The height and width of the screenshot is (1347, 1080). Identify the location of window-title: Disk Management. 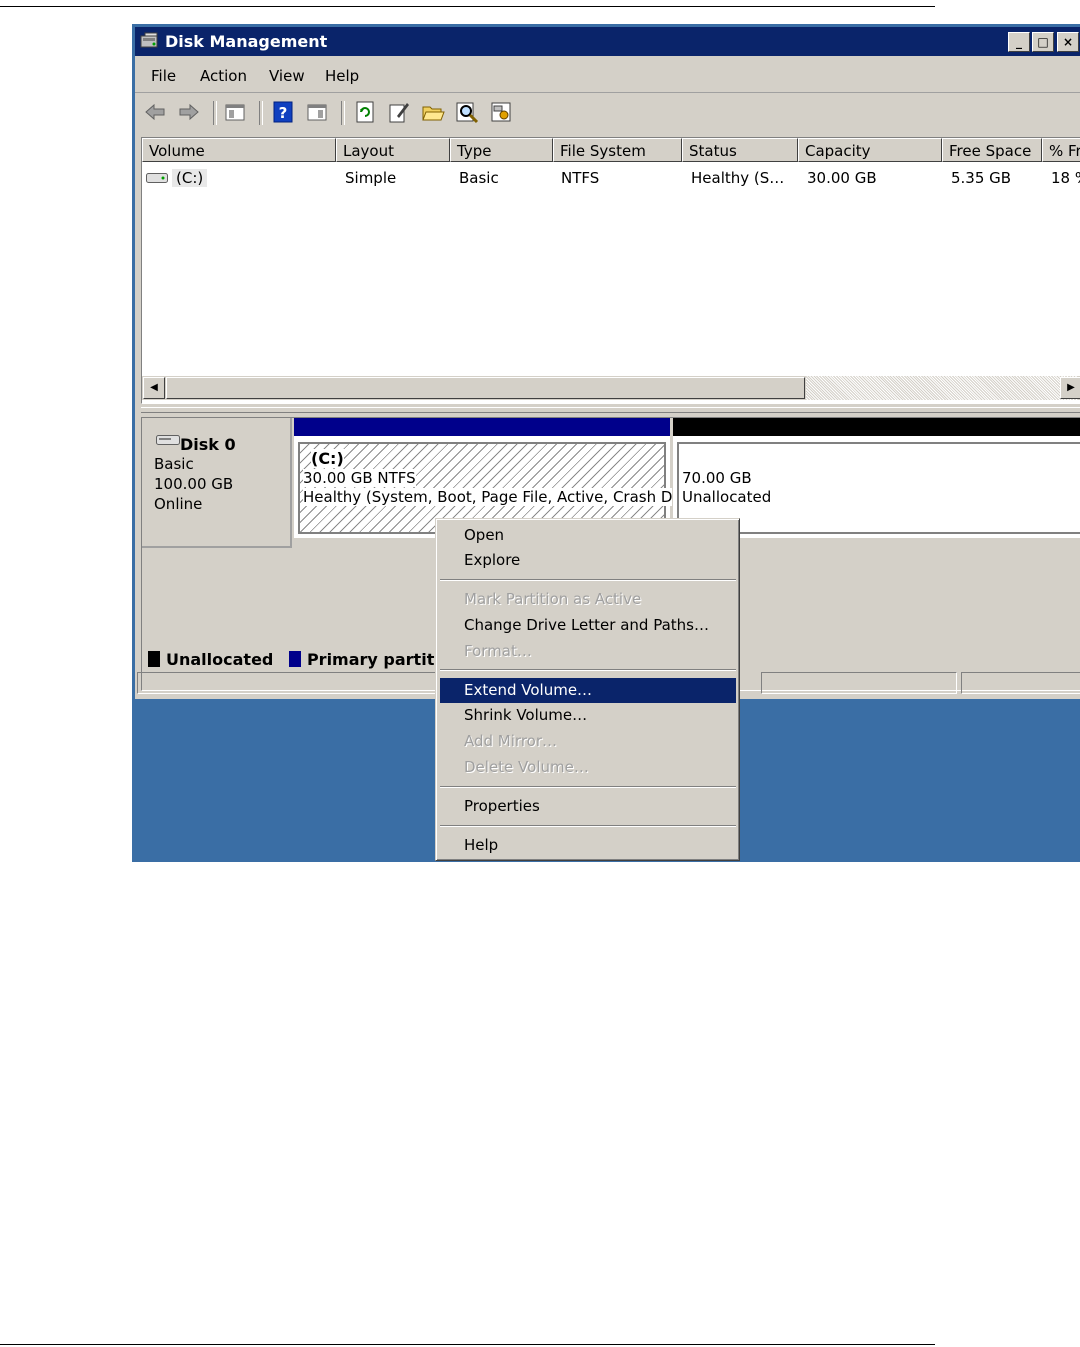
(246, 41).